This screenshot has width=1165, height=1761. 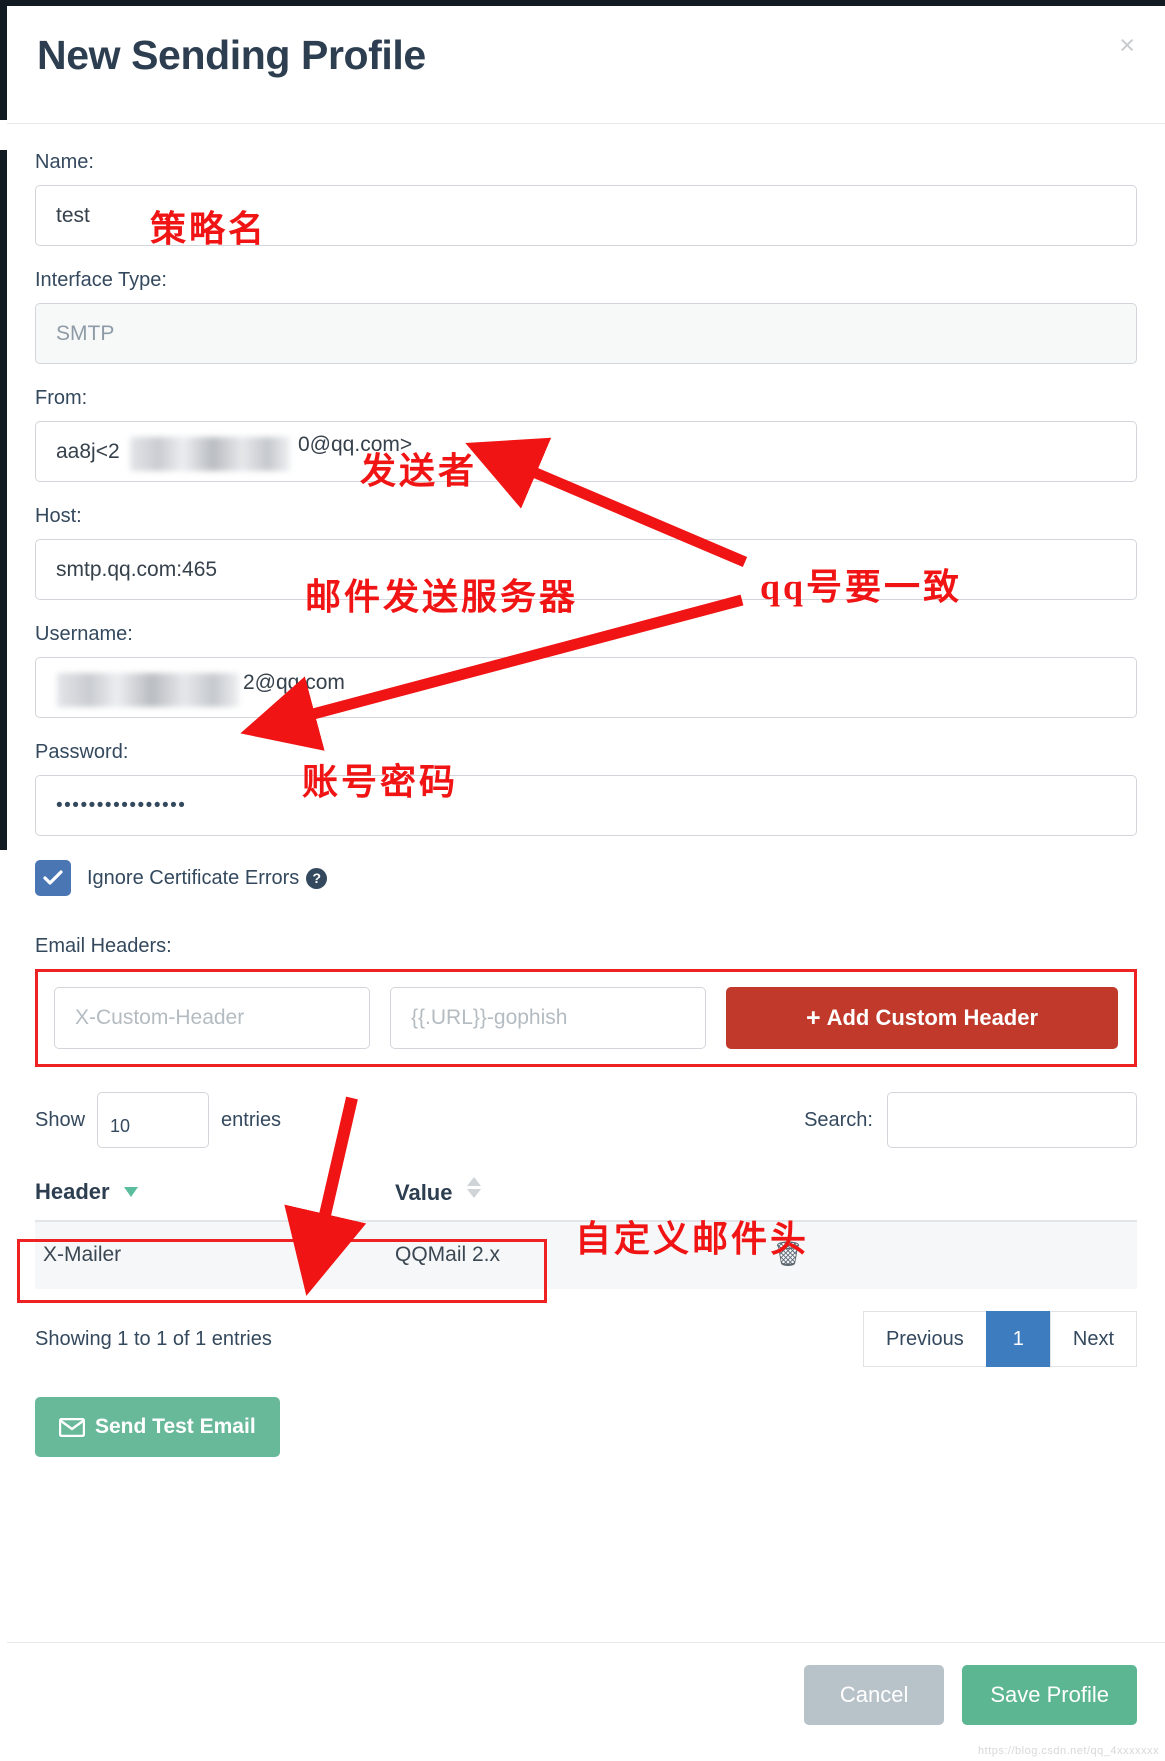 What do you see at coordinates (60, 1119) in the screenshot?
I see `show-label: Show` at bounding box center [60, 1119].